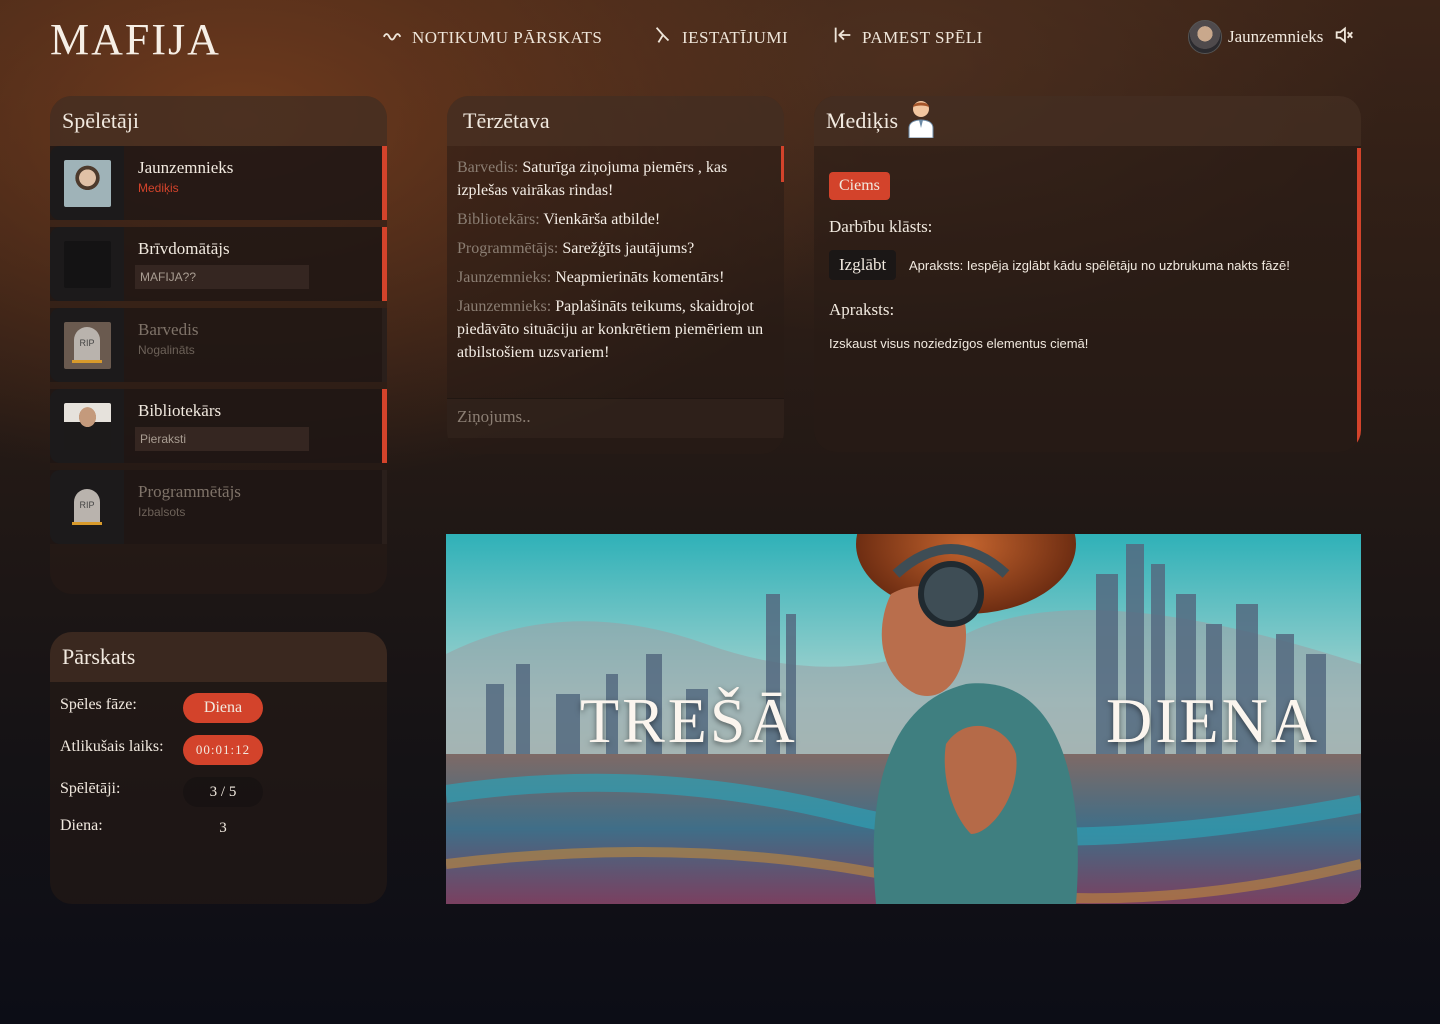 The image size is (1440, 1024). I want to click on speaker-muted-icon, so click(1344, 37).